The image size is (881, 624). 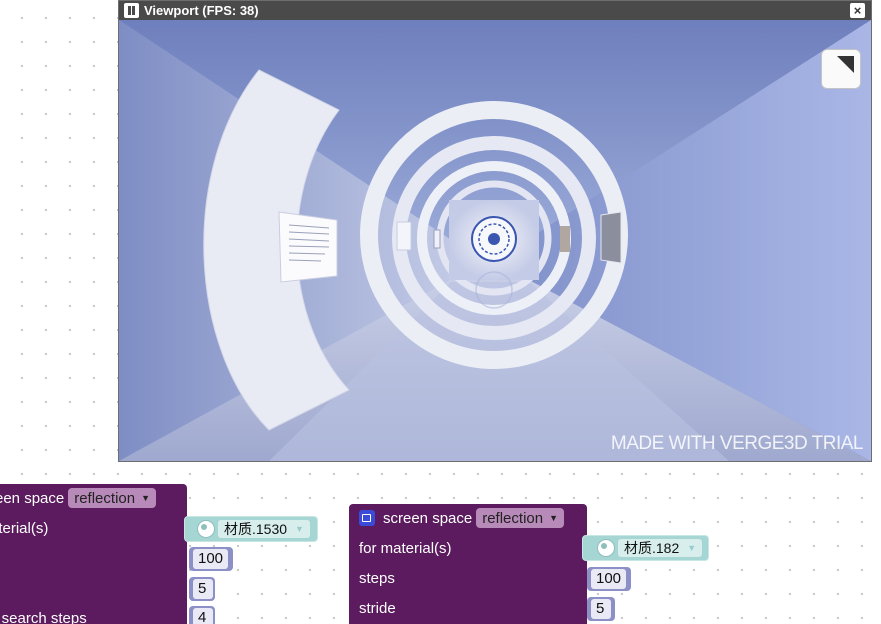 I want to click on steps-row-label: steps, so click(x=377, y=578).